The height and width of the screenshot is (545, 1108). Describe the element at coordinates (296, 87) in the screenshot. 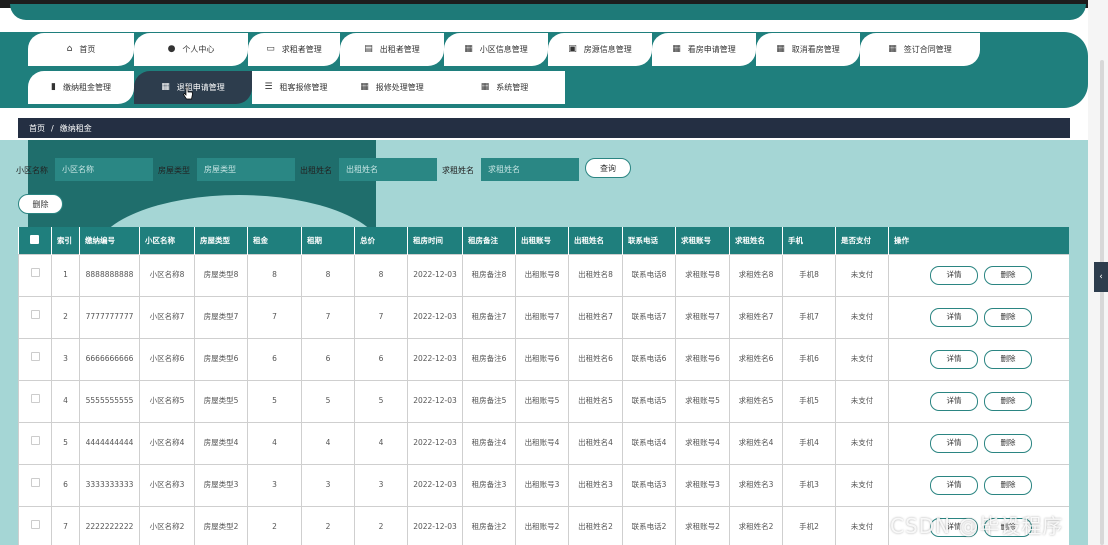

I see `nav-item-repair-request: ☰ 租客报修管理` at that location.